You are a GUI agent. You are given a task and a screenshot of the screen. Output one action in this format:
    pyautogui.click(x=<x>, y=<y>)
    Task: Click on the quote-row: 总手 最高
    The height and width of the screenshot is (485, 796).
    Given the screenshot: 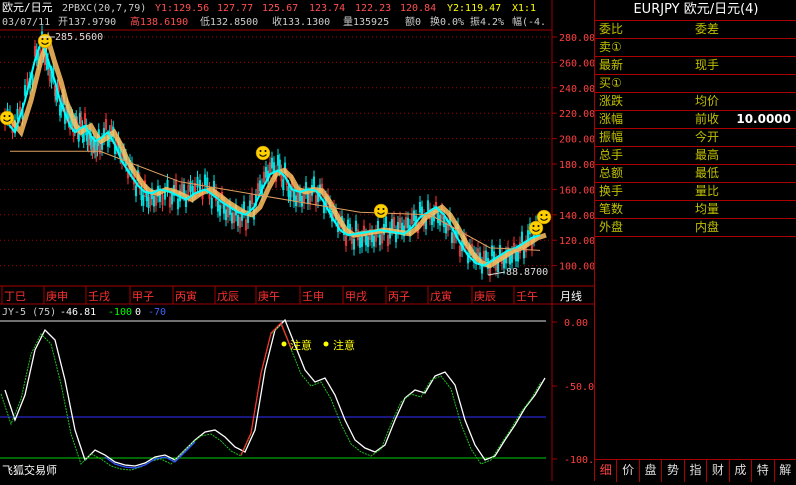 What is the action you would take?
    pyautogui.click(x=695, y=155)
    